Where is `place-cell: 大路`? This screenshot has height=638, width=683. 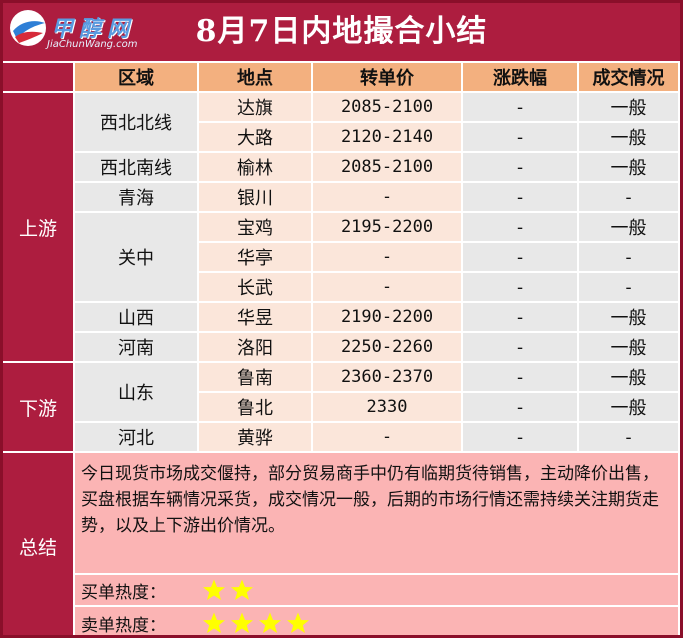
place-cell: 大路 is located at coordinates (256, 138).